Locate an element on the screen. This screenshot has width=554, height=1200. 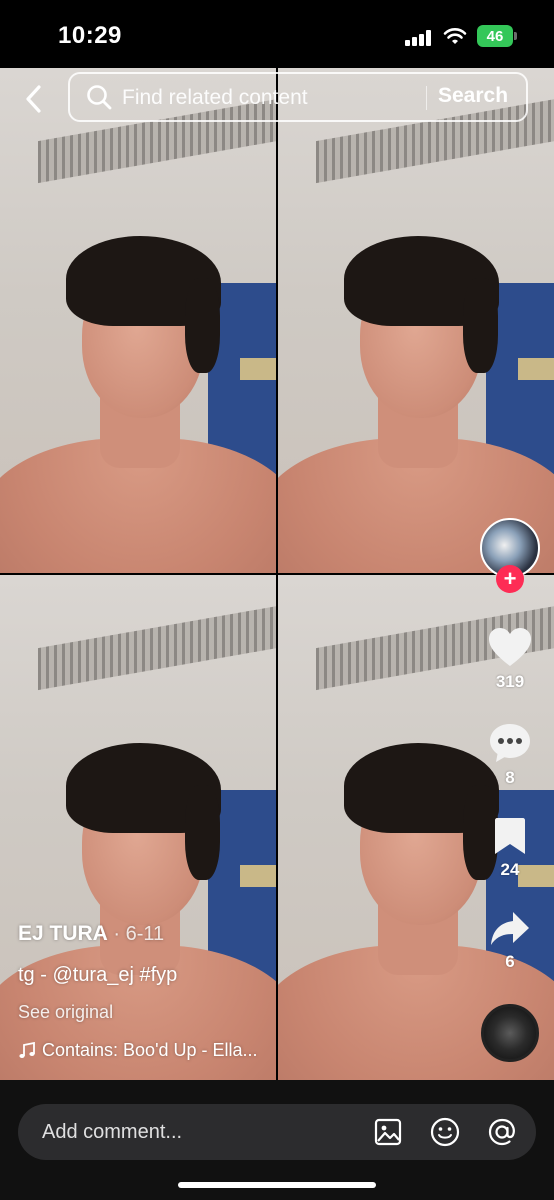
wifi-icon is located at coordinates (455, 36).